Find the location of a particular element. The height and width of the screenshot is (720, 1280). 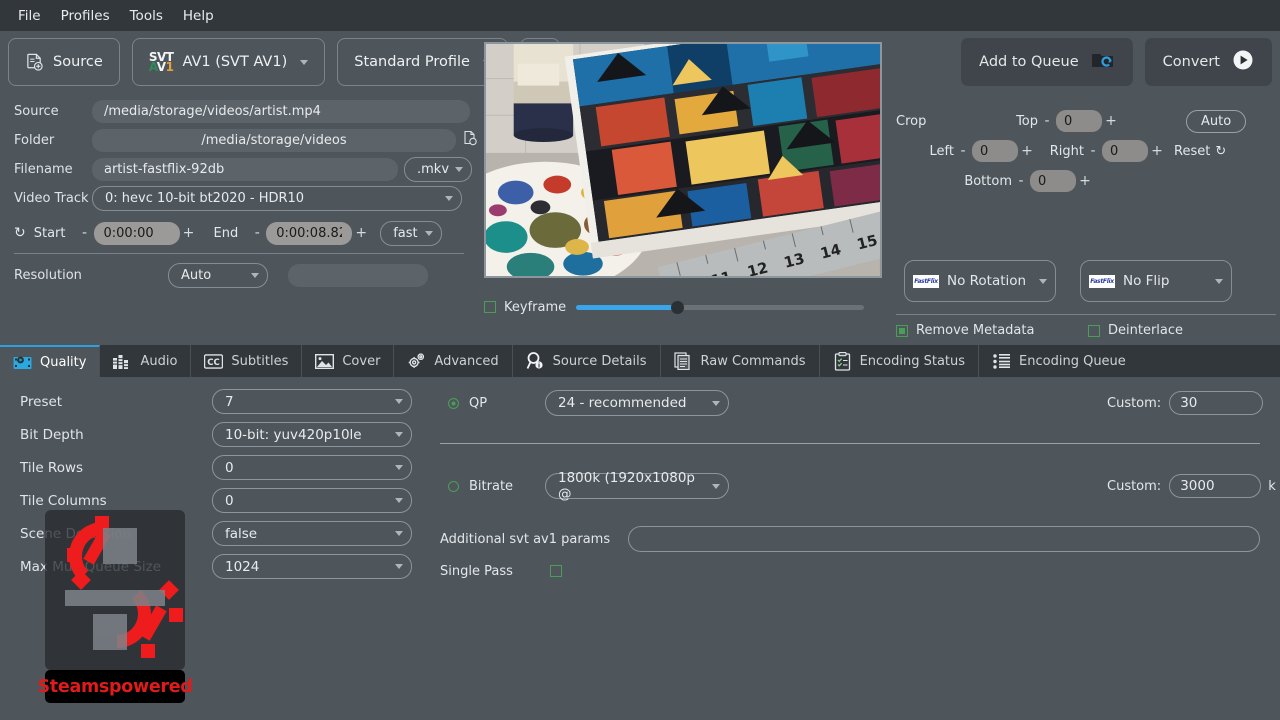

seek-speed-value: fast is located at coordinates (405, 233).